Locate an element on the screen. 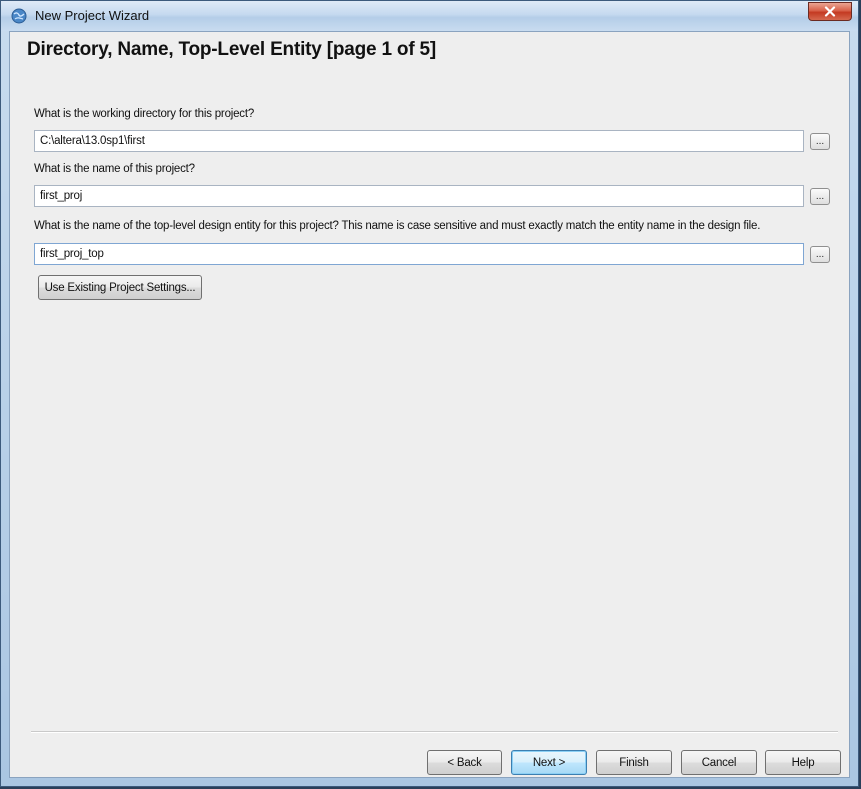 The width and height of the screenshot is (861, 789). top-level-entity-input is located at coordinates (419, 254).